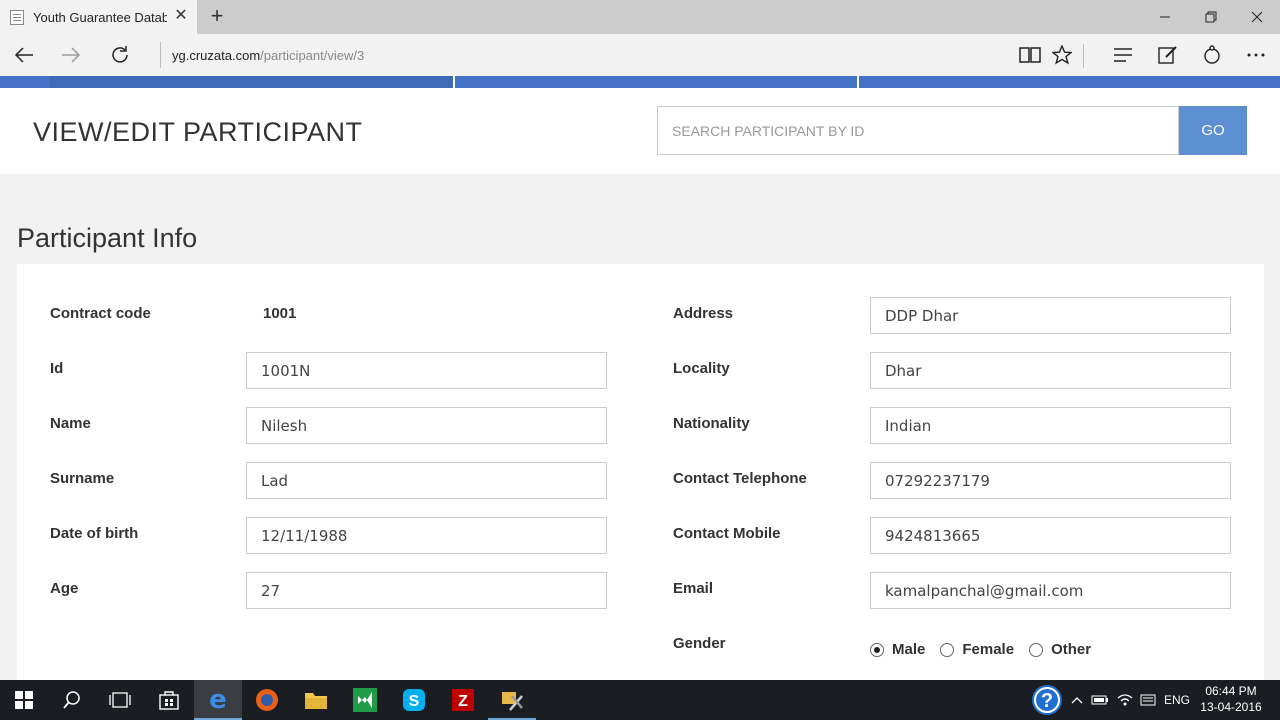  Describe the element at coordinates (1257, 17) in the screenshot. I see `close-window-icon` at that location.